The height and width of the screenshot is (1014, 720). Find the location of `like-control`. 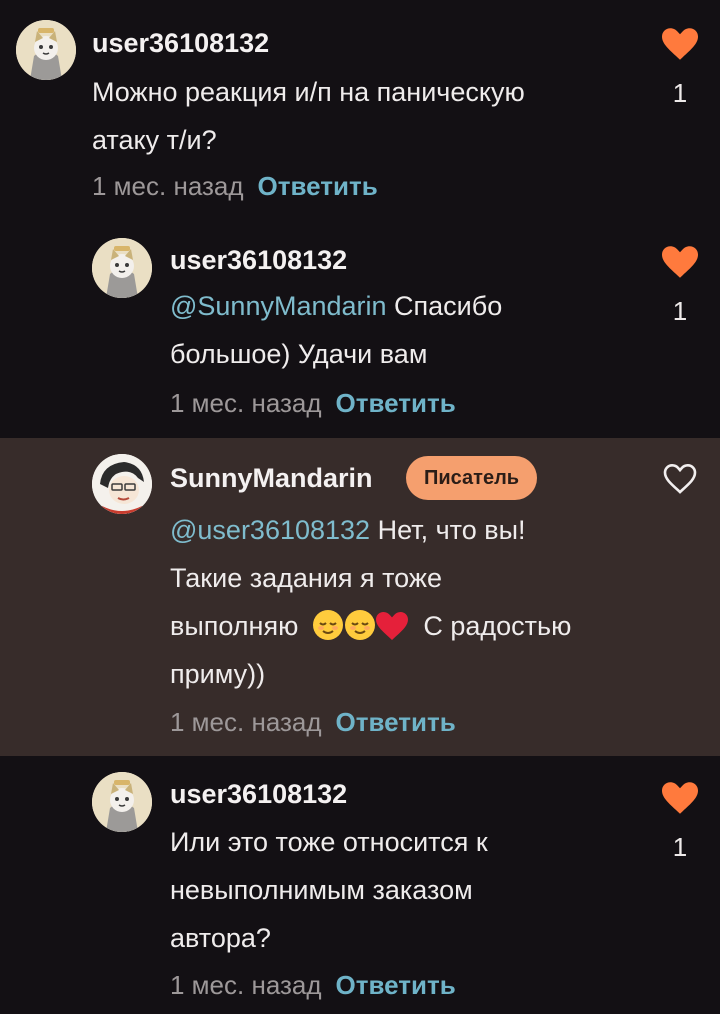

like-control is located at coordinates (680, 479).